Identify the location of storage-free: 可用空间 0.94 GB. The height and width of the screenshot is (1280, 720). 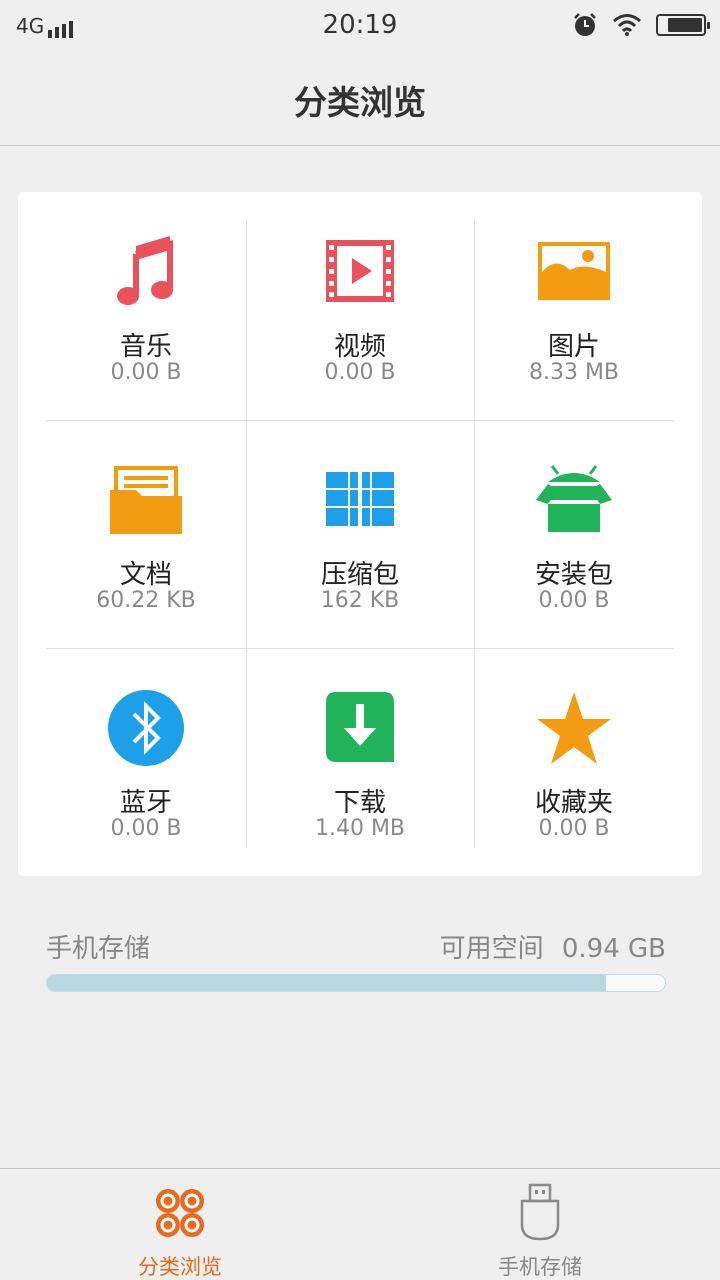
(548, 946).